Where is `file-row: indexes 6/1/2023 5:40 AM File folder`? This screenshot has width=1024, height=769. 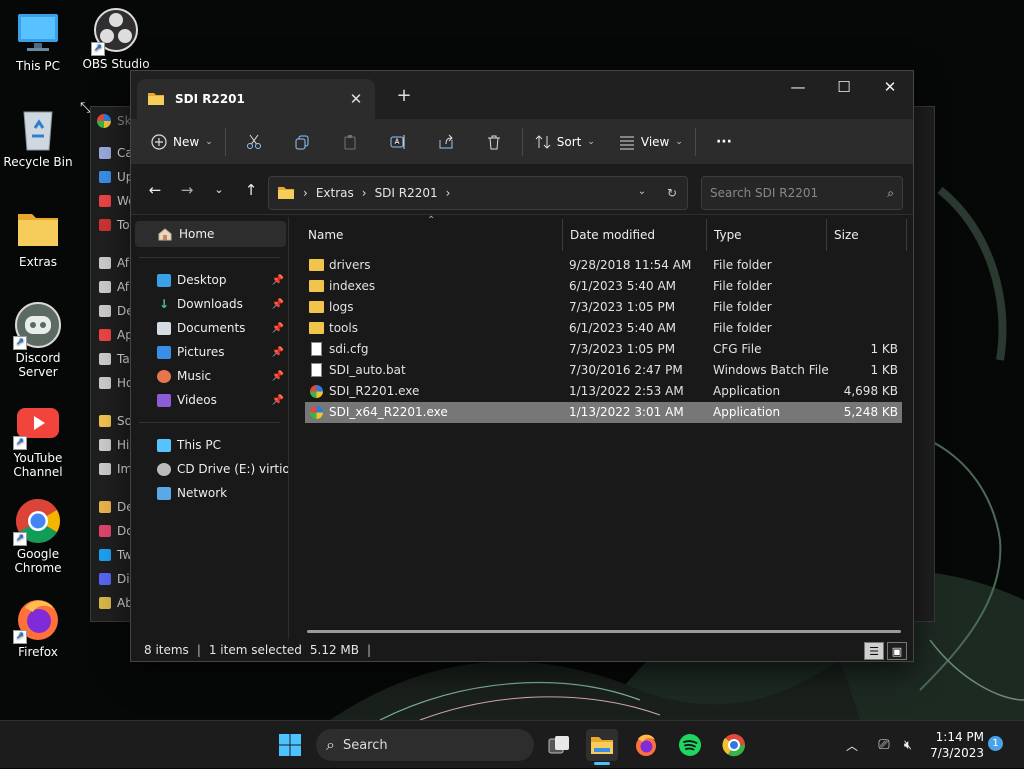
file-row: indexes 6/1/2023 5:40 AM File folder is located at coordinates (603, 286).